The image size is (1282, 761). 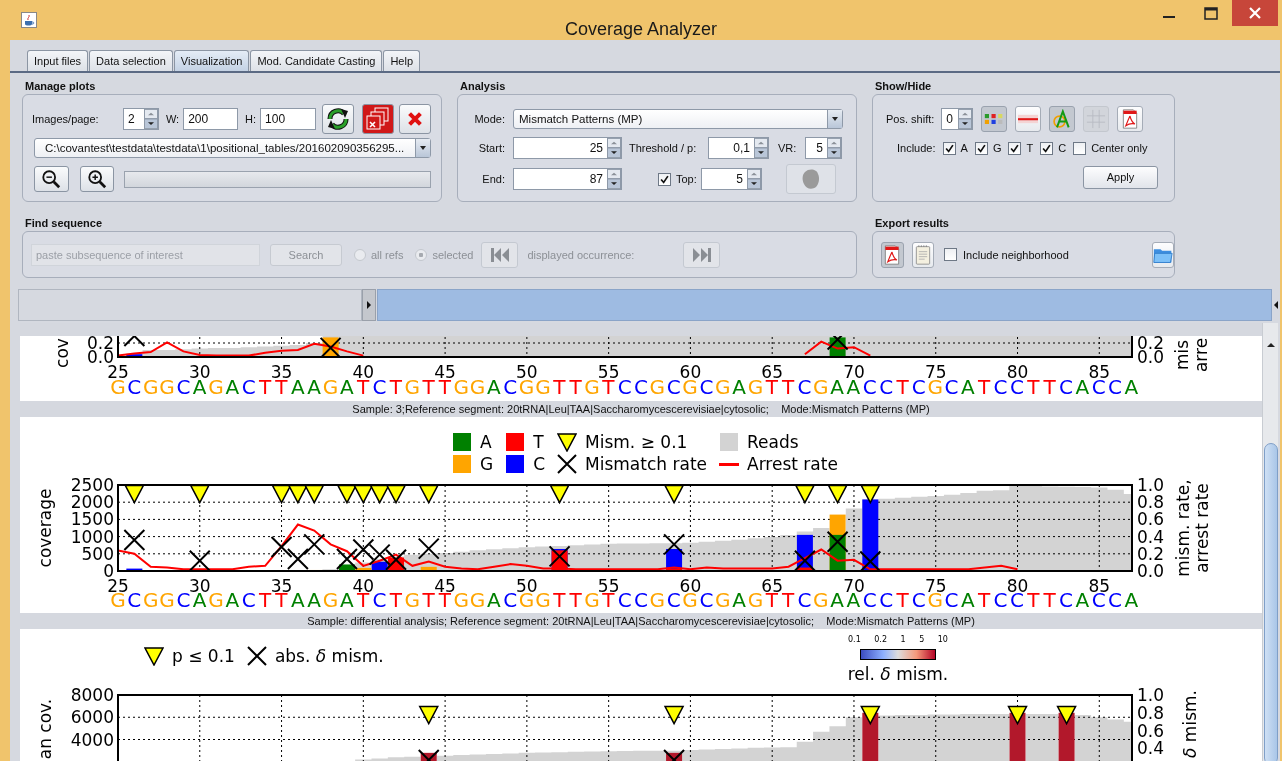 I want to click on group-title: Manage plots, so click(x=60, y=86).